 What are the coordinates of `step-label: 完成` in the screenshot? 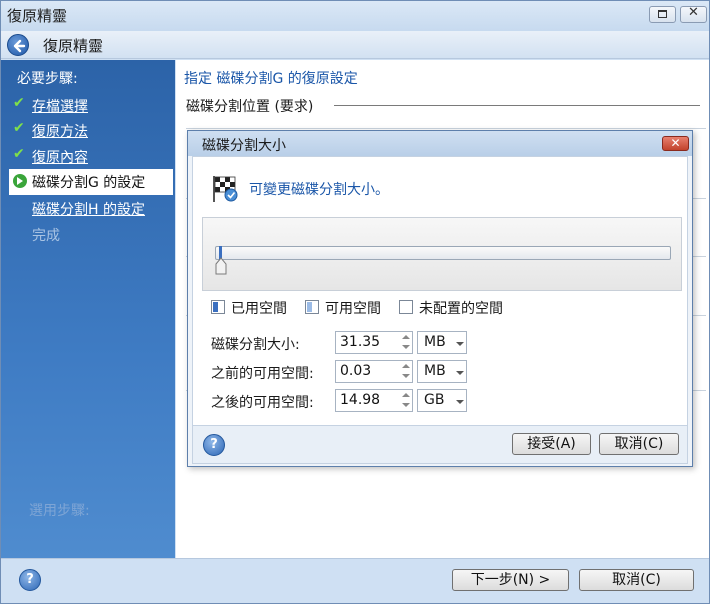 It's located at (46, 236).